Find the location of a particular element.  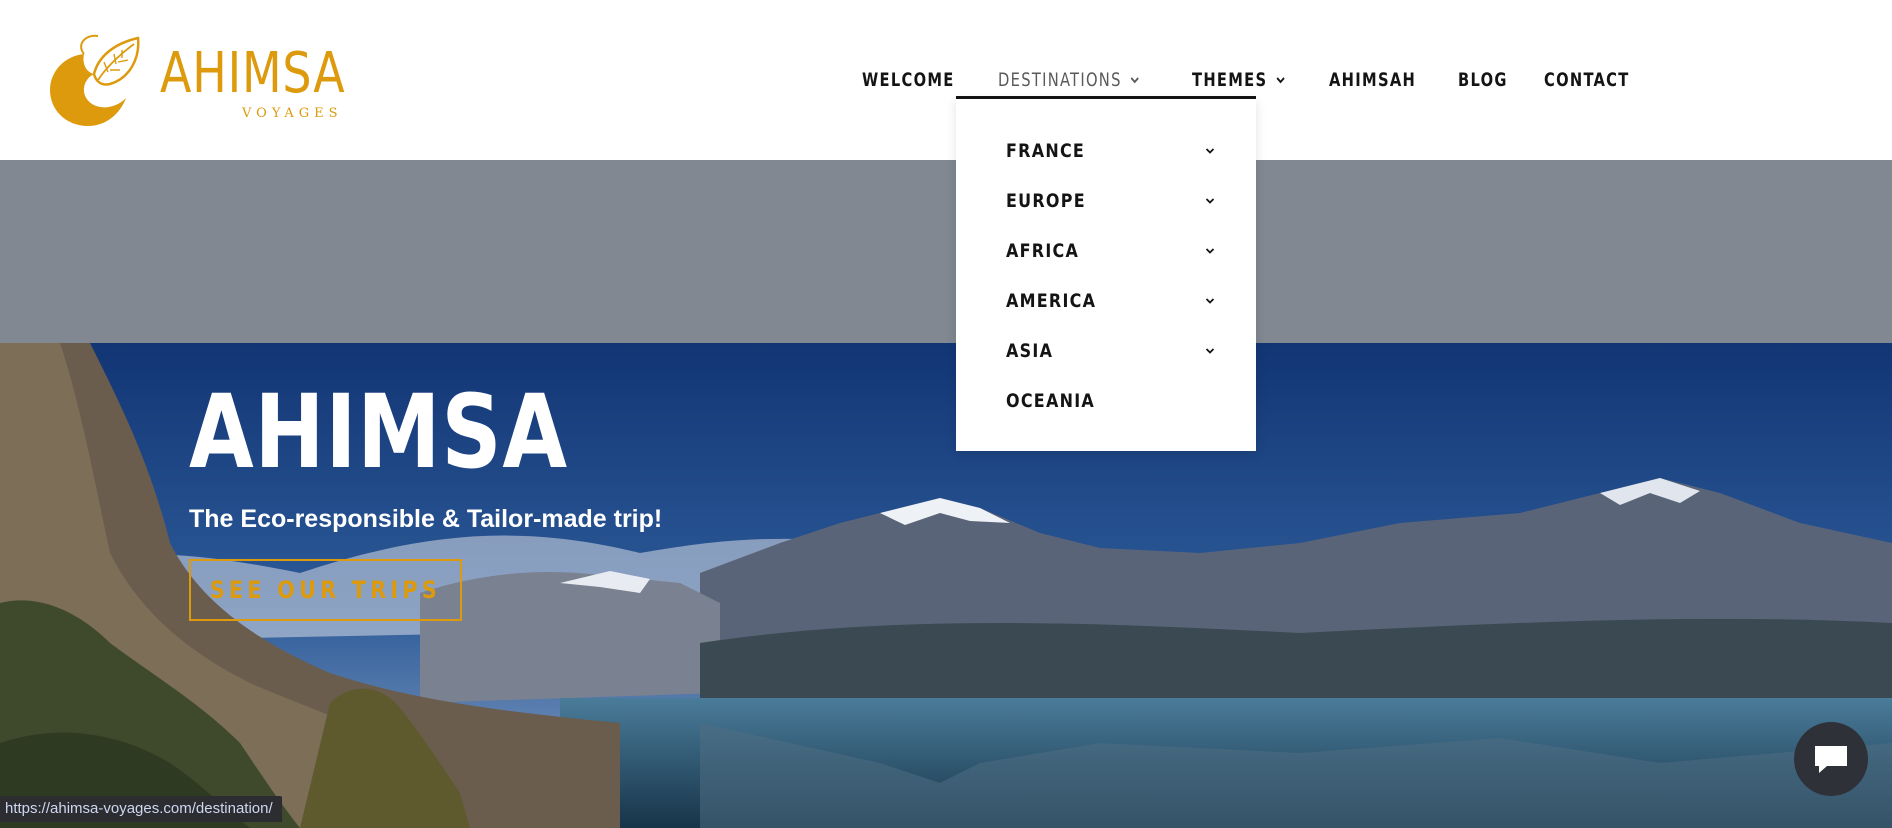

nav-item-label: THEMES is located at coordinates (1229, 80).